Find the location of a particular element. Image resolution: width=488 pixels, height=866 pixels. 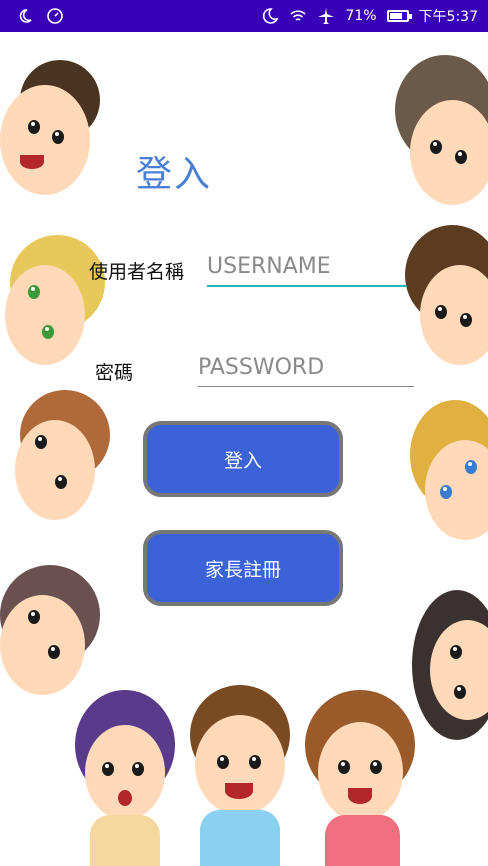

airplane-icon is located at coordinates (326, 16).